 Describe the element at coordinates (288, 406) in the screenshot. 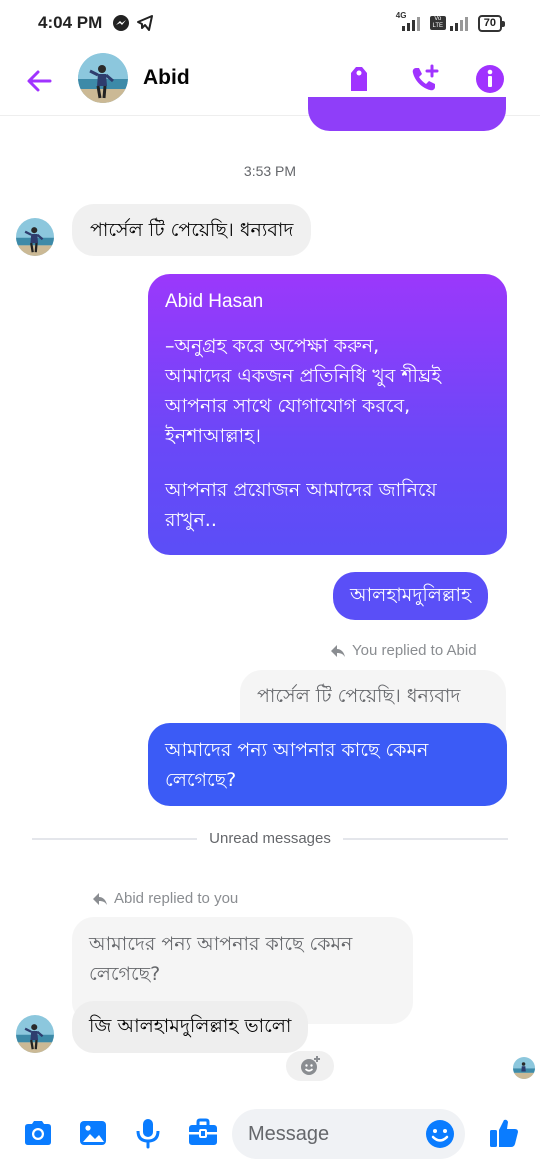

I see `message-line: আপনার সাথে যোগাযোগ করবে,` at that location.